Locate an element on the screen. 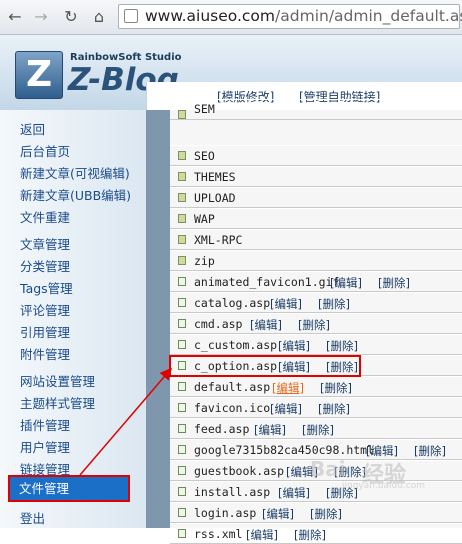 The image size is (462, 544). file-name: feed.asp is located at coordinates (221, 429).